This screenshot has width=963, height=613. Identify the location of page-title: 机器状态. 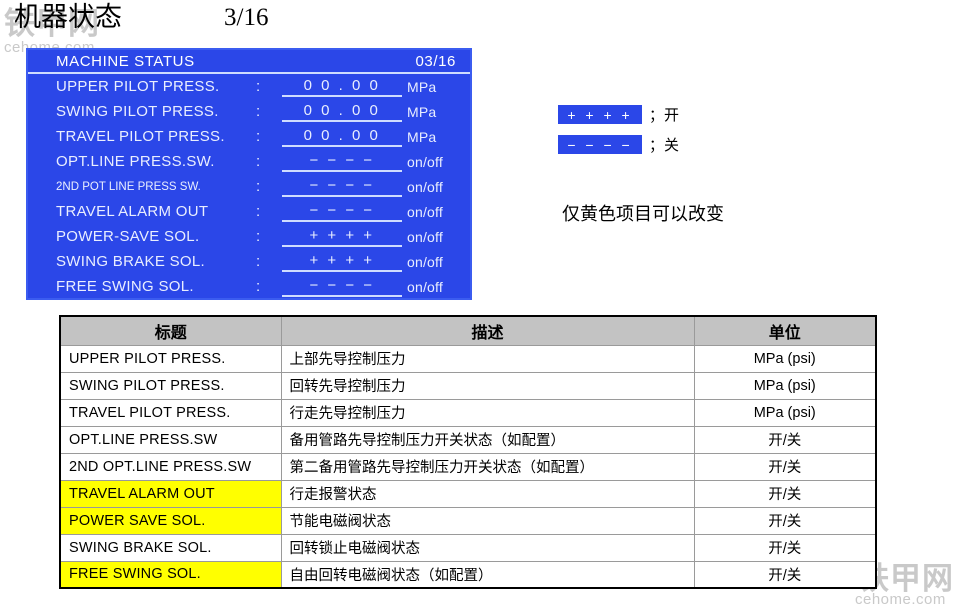
(68, 17).